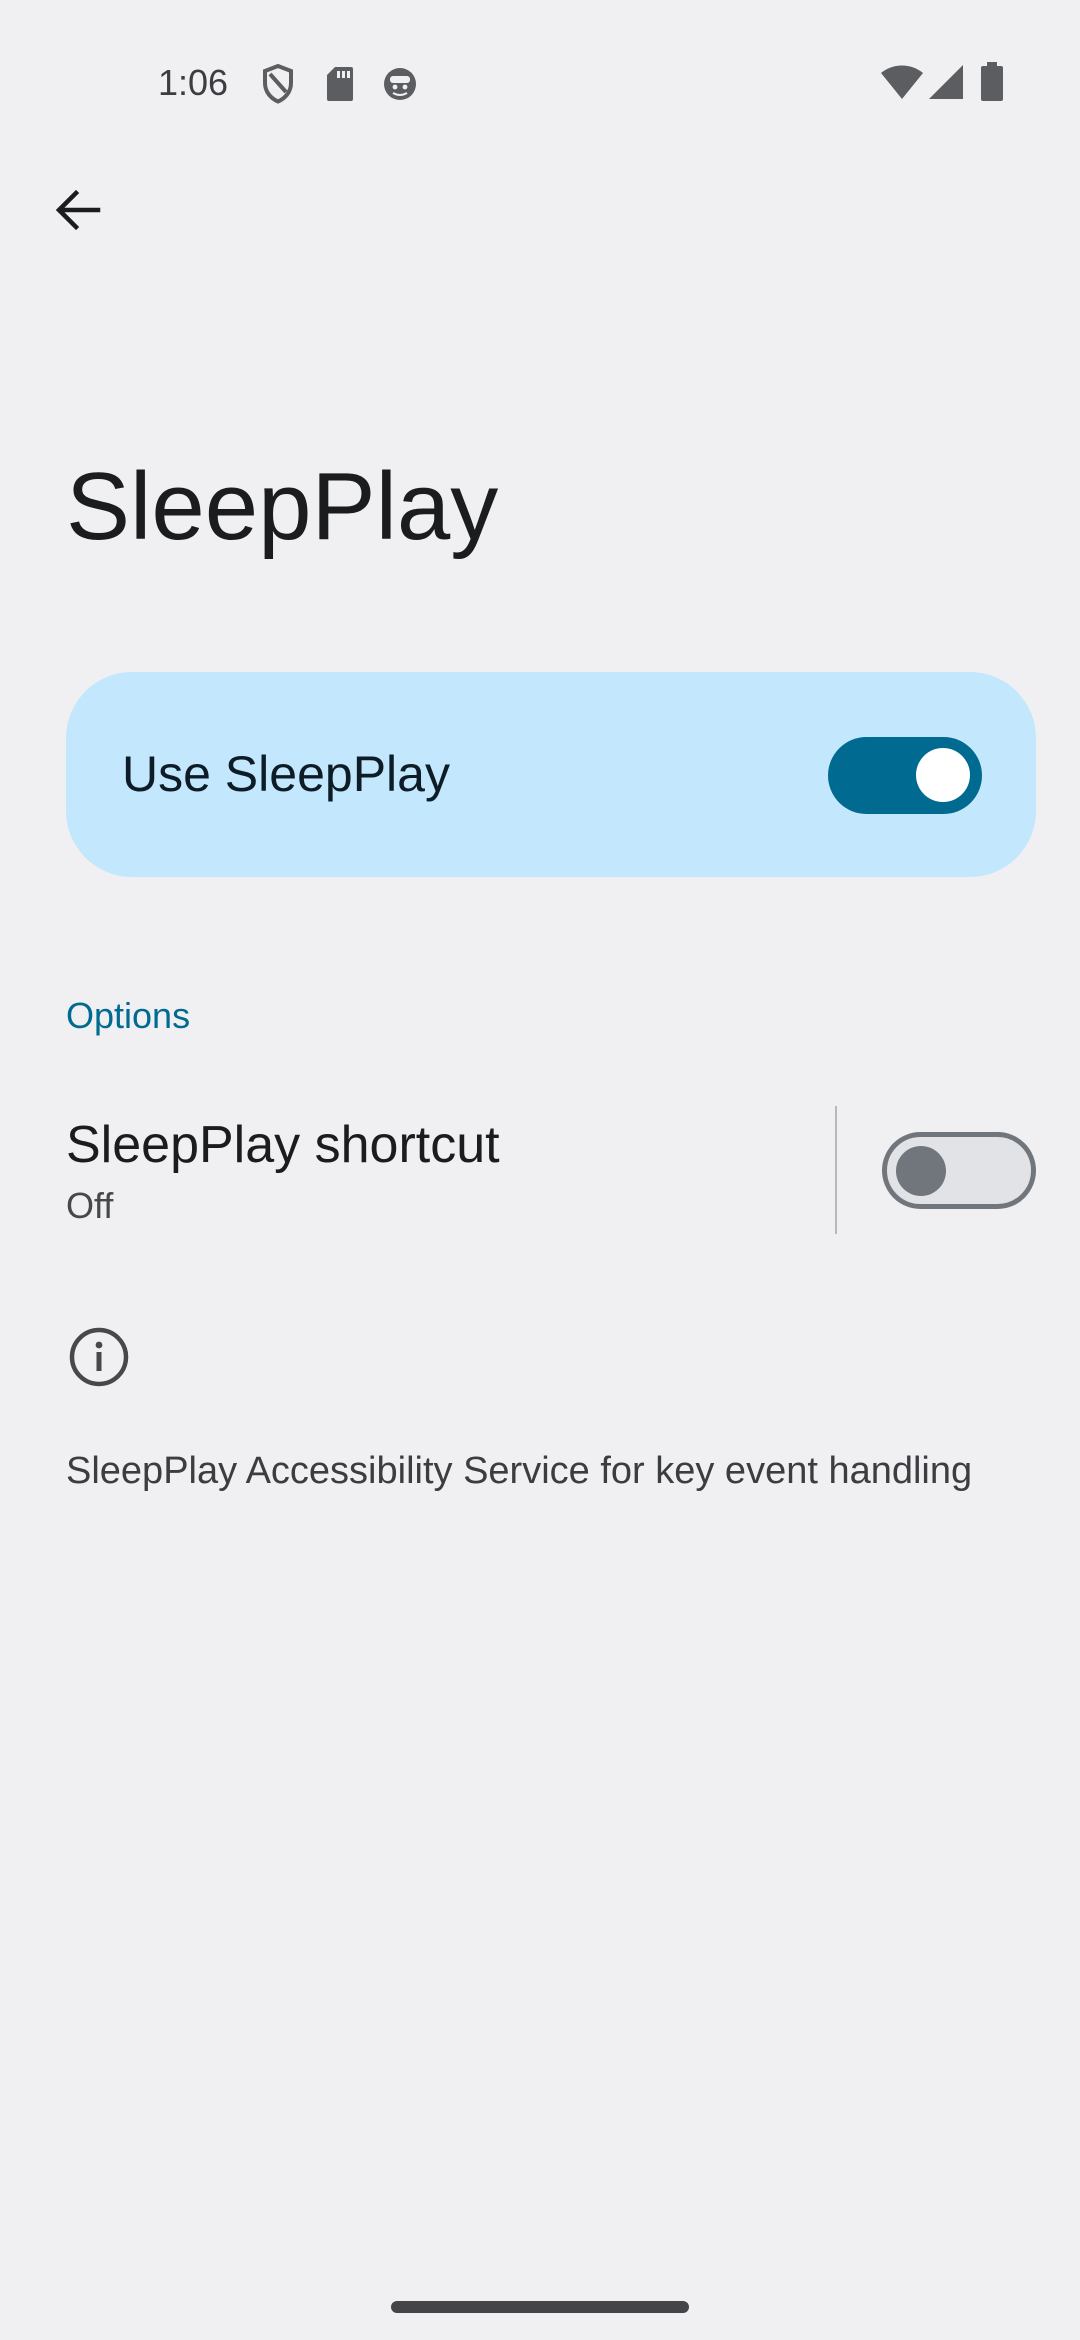 The height and width of the screenshot is (2340, 1080). I want to click on back-button, so click(78, 210).